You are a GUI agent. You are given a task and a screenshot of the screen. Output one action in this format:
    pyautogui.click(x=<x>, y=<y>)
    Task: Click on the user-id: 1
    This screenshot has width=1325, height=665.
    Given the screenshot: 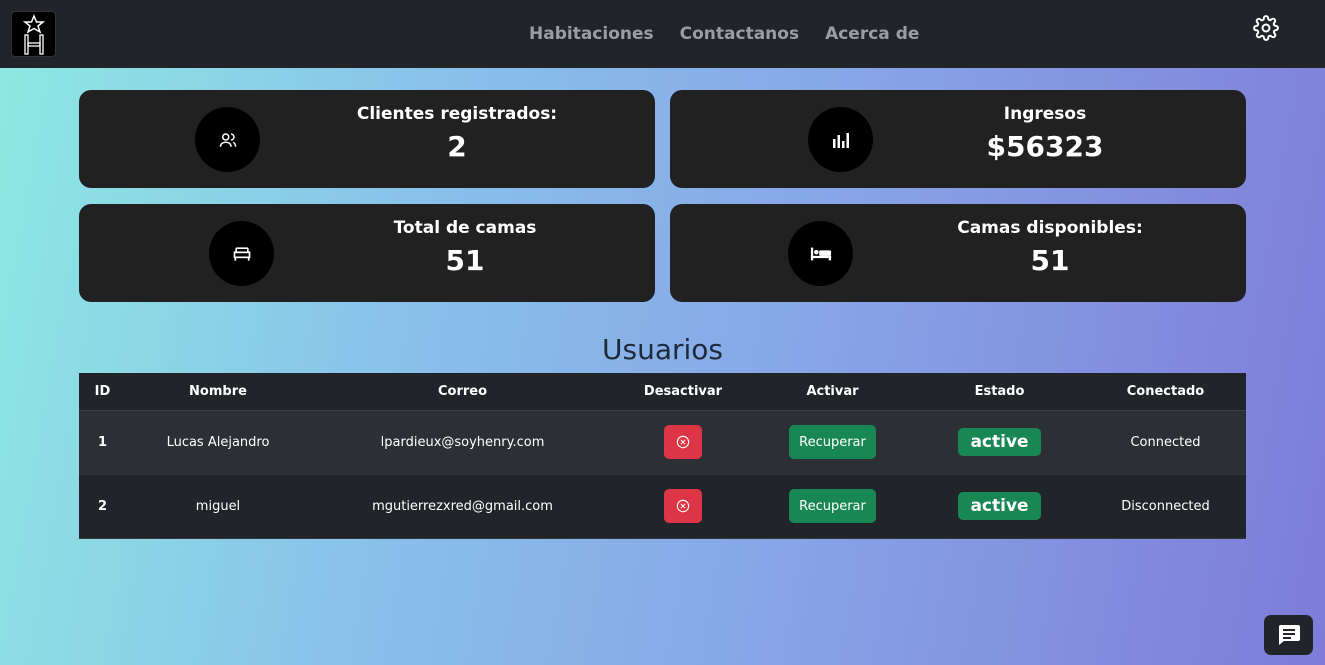 What is the action you would take?
    pyautogui.click(x=102, y=442)
    